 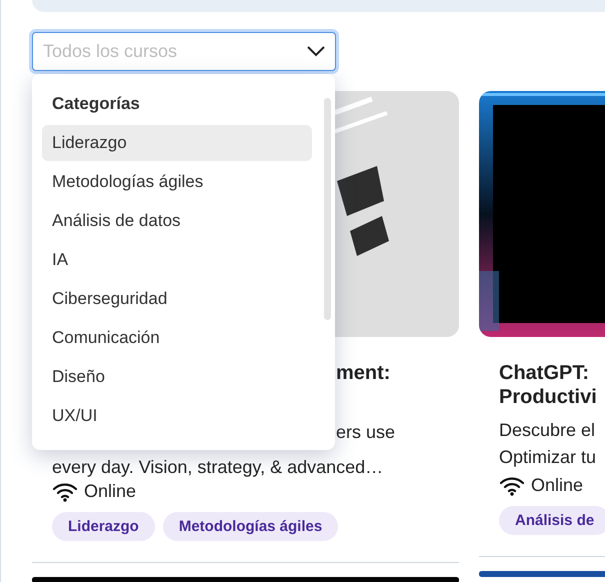 What do you see at coordinates (103, 526) in the screenshot?
I see `category-tag: Liderazgo` at bounding box center [103, 526].